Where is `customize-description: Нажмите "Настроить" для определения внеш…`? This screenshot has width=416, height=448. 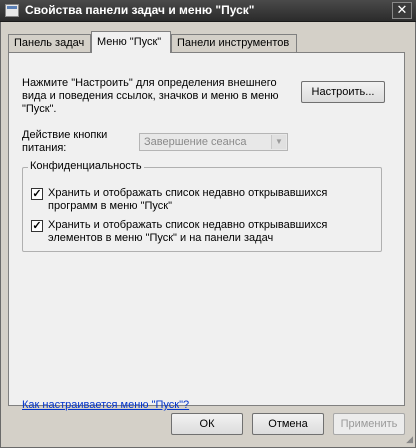
customize-description: Нажмите "Настроить" для определения внеш… is located at coordinates (150, 96).